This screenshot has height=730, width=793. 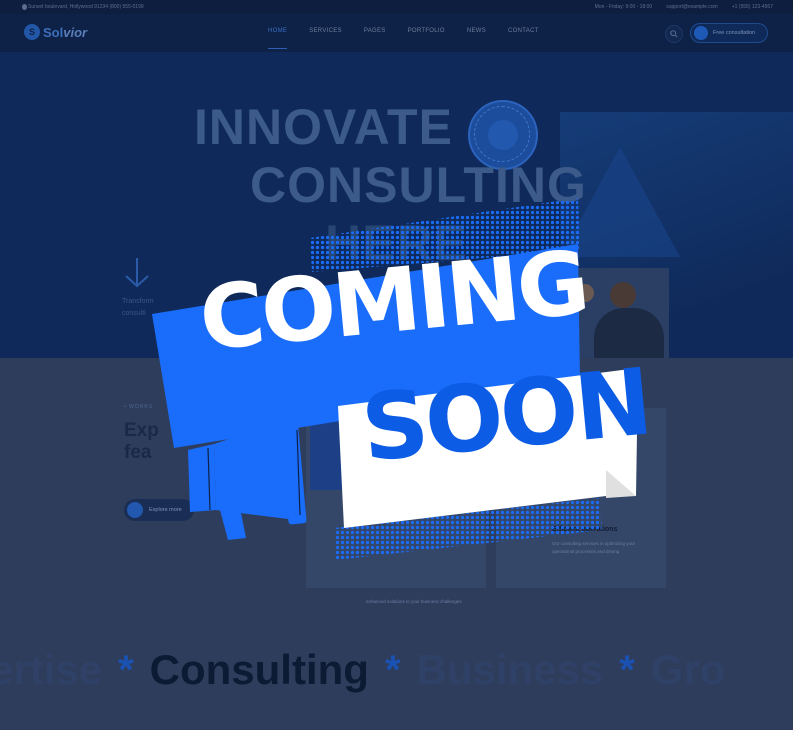 What do you see at coordinates (623, 7) in the screenshot?
I see `hours-text: Mon - Friday: 9:00 - 18:00` at bounding box center [623, 7].